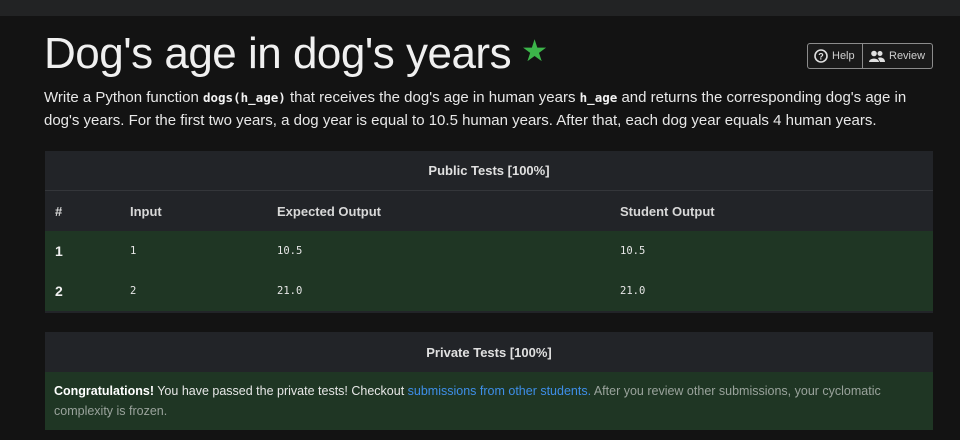 The image size is (960, 440). Describe the element at coordinates (290, 291) in the screenshot. I see `row-expected-output: 21.0` at that location.